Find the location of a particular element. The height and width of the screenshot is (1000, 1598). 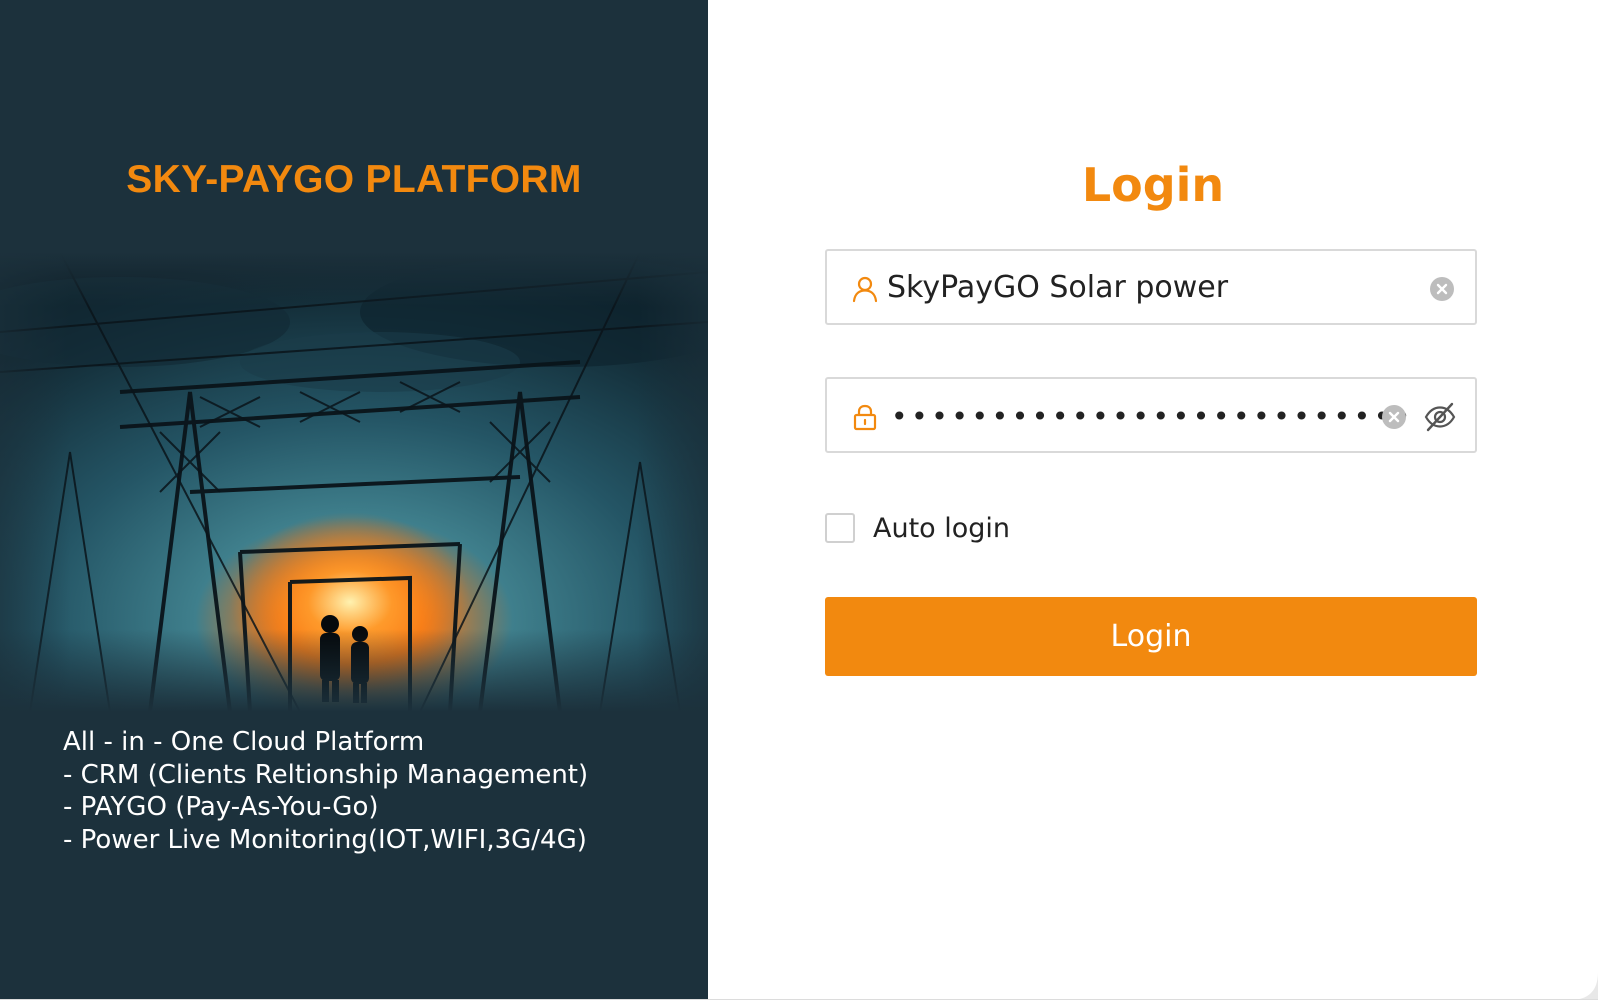

feature-line: - CRM (Clients Reltionship Management) is located at coordinates (326, 774).